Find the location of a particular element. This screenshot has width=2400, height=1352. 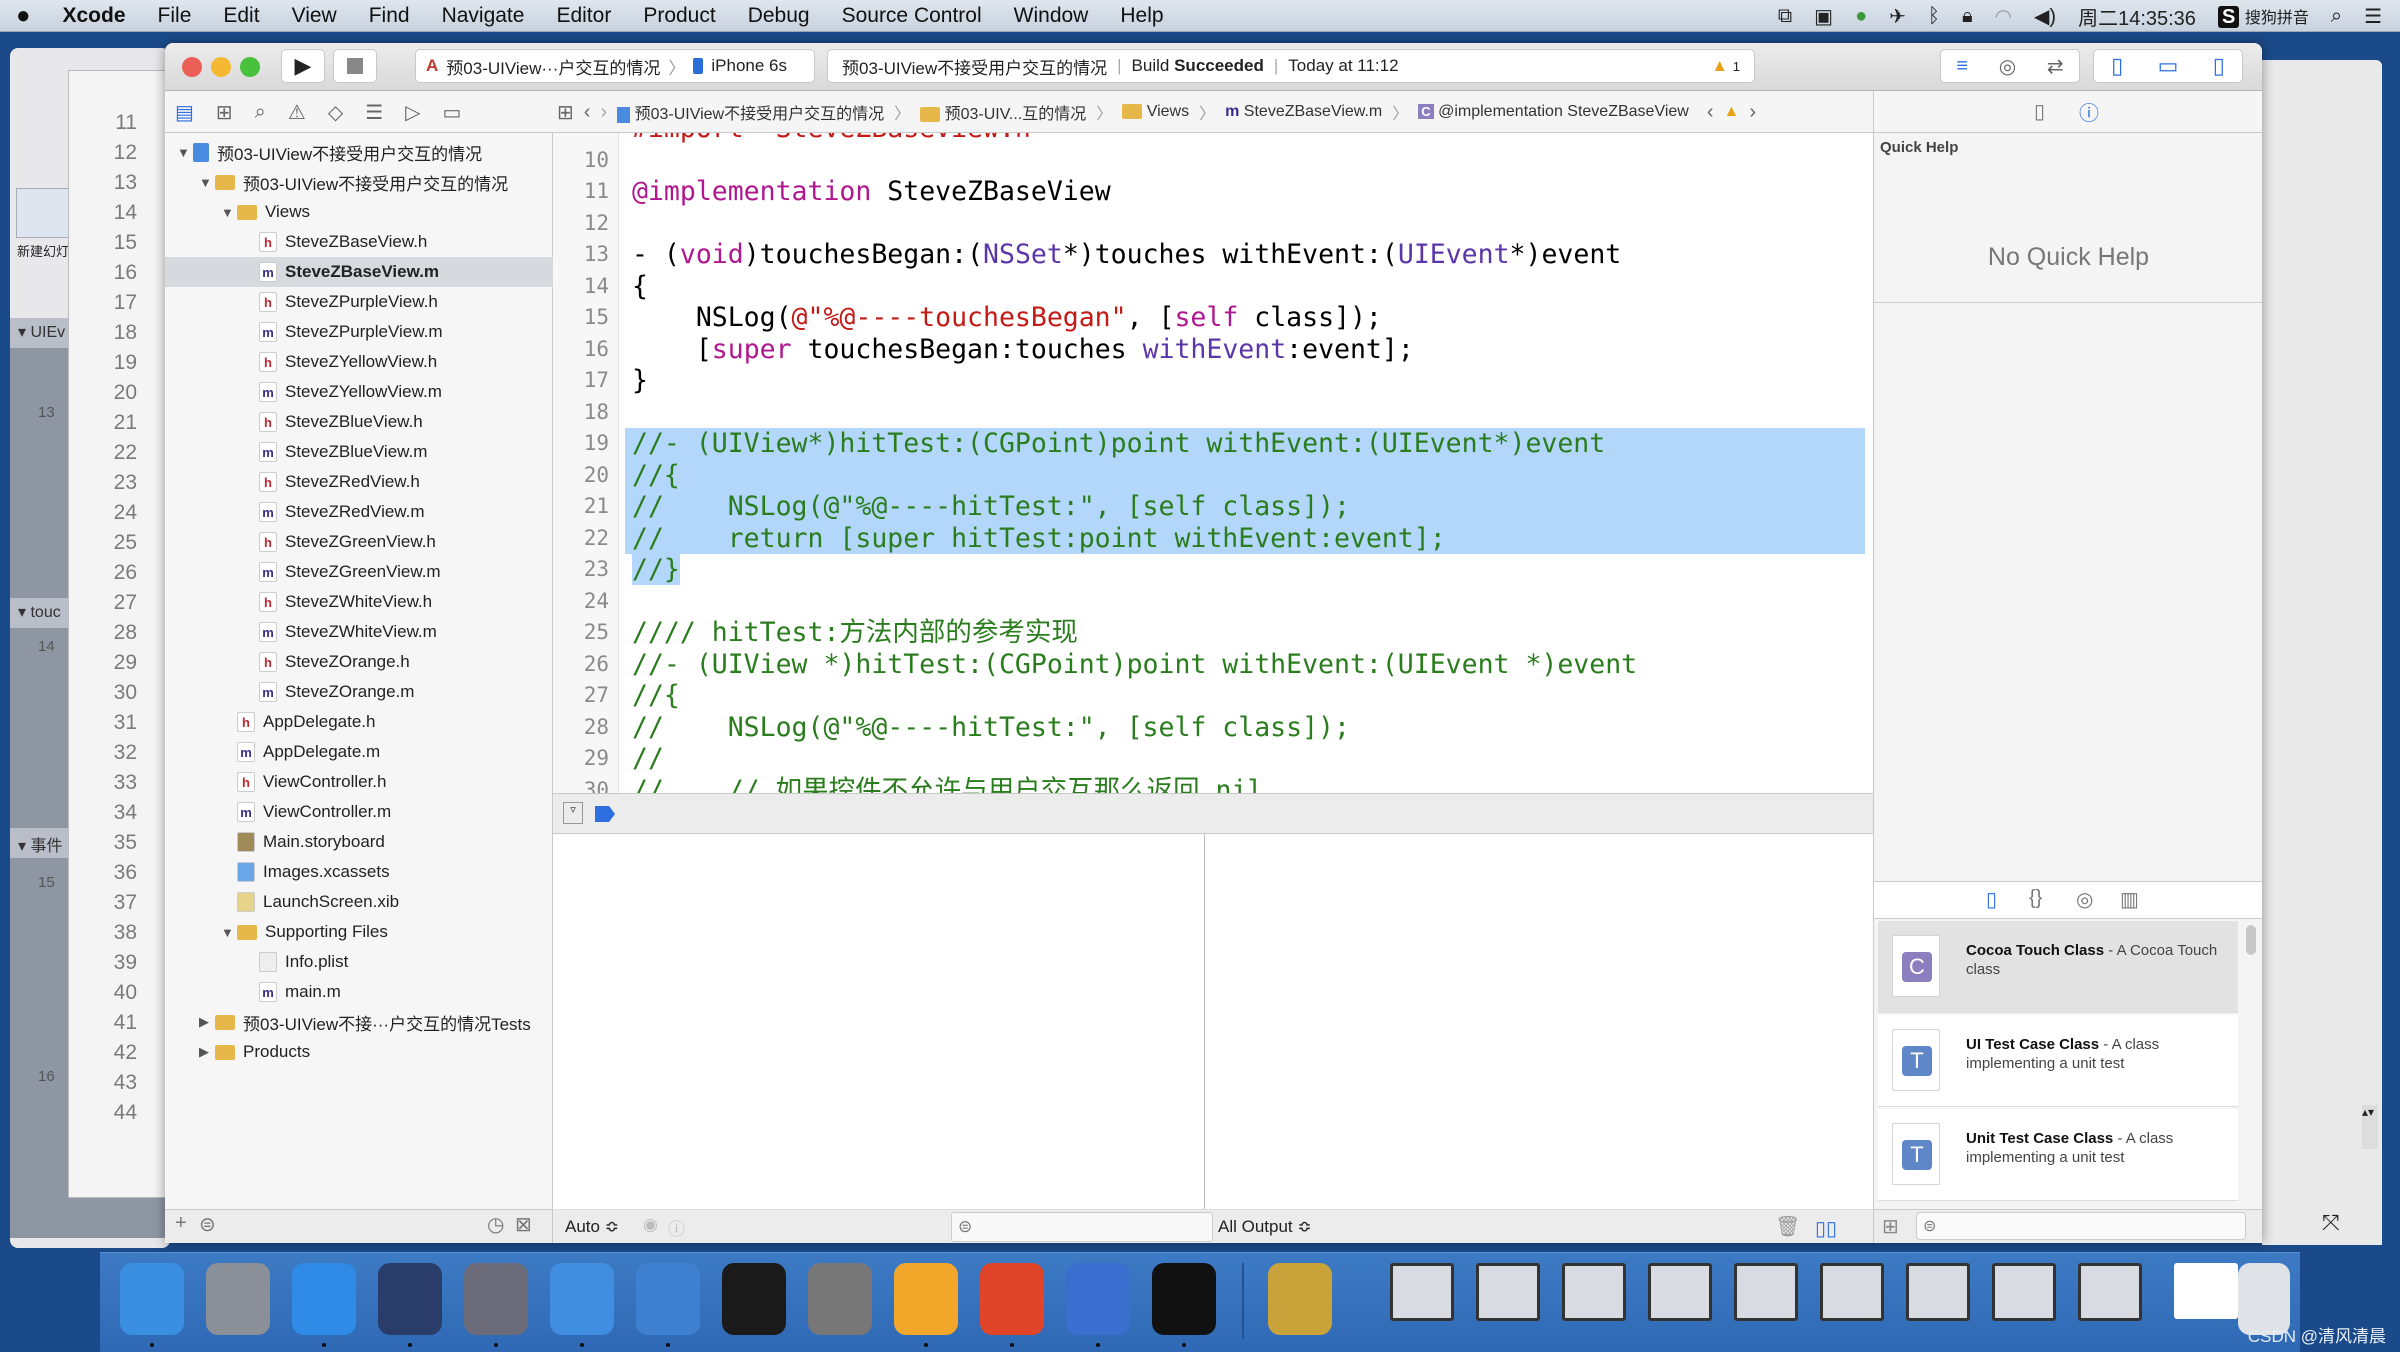

add-button: + is located at coordinates (181, 1223).